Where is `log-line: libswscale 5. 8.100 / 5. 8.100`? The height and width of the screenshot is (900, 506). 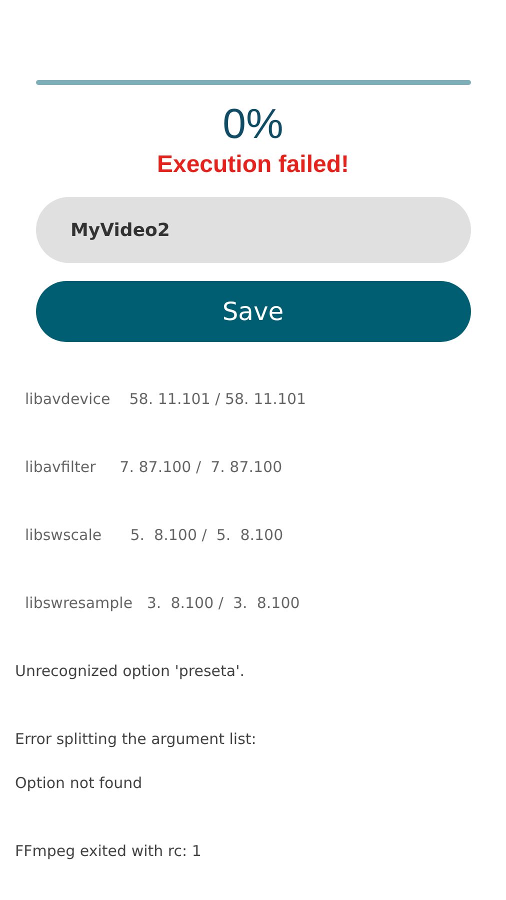 log-line: libswscale 5. 8.100 / 5. 8.100 is located at coordinates (154, 535).